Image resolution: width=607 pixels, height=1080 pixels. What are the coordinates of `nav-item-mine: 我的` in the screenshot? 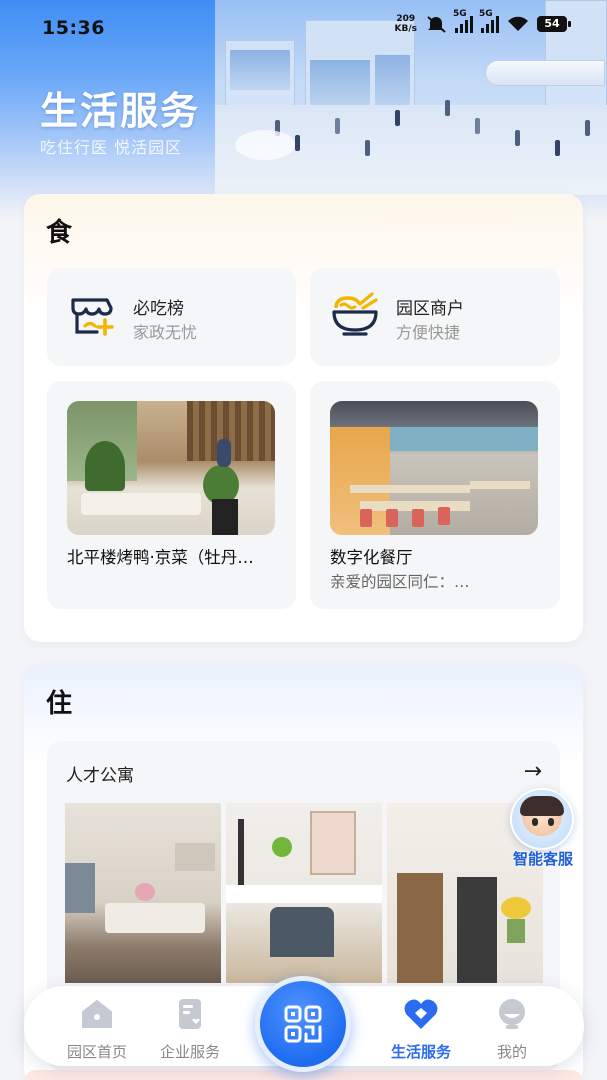 It's located at (512, 1027).